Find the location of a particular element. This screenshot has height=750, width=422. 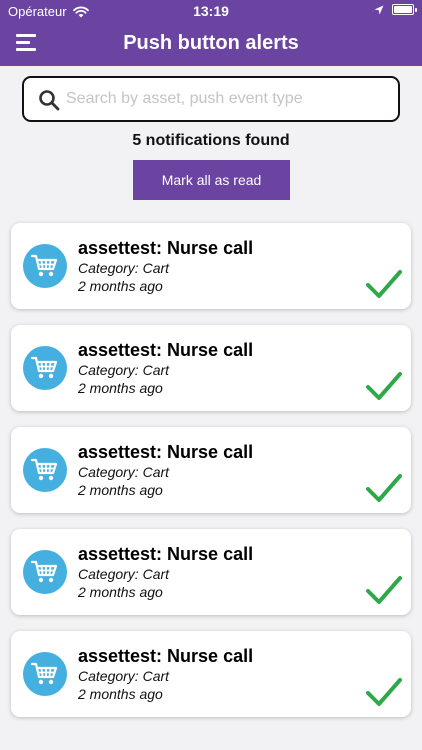

search-input is located at coordinates (226, 99).